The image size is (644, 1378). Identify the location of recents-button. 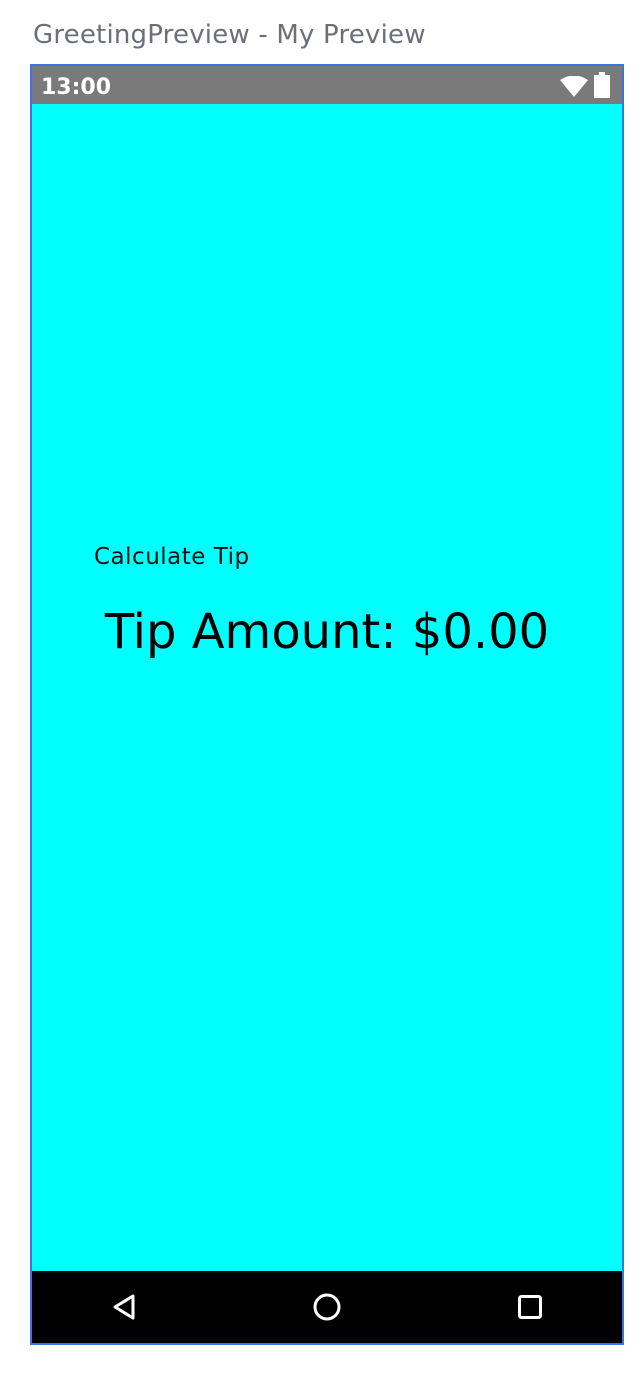
(530, 1307).